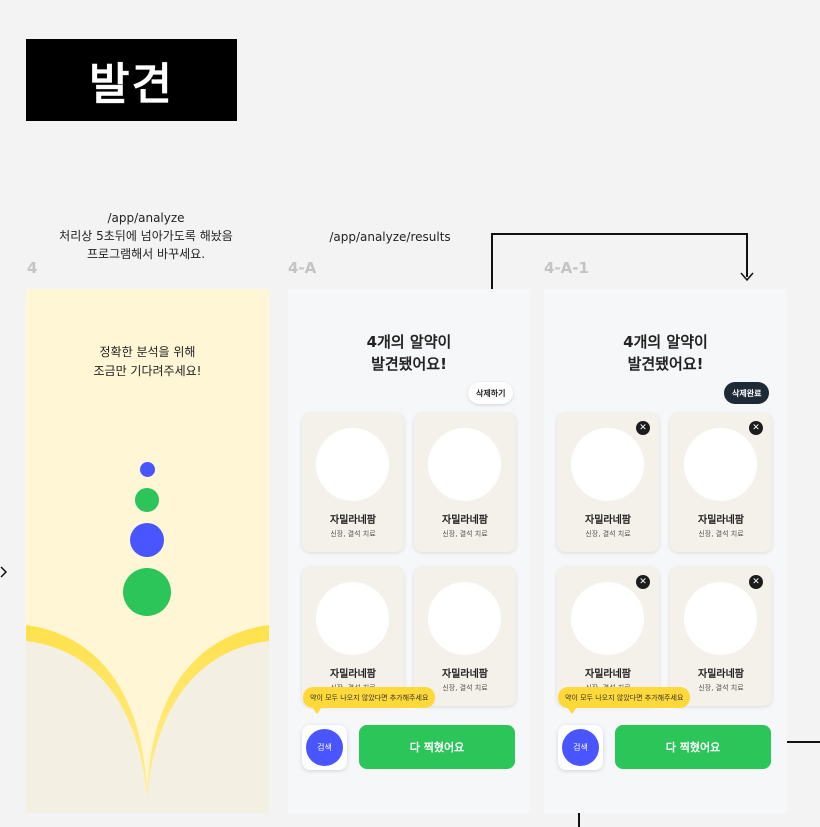 This screenshot has height=827, width=820. I want to click on delete-toggle-button: 삭제하기, so click(491, 393).